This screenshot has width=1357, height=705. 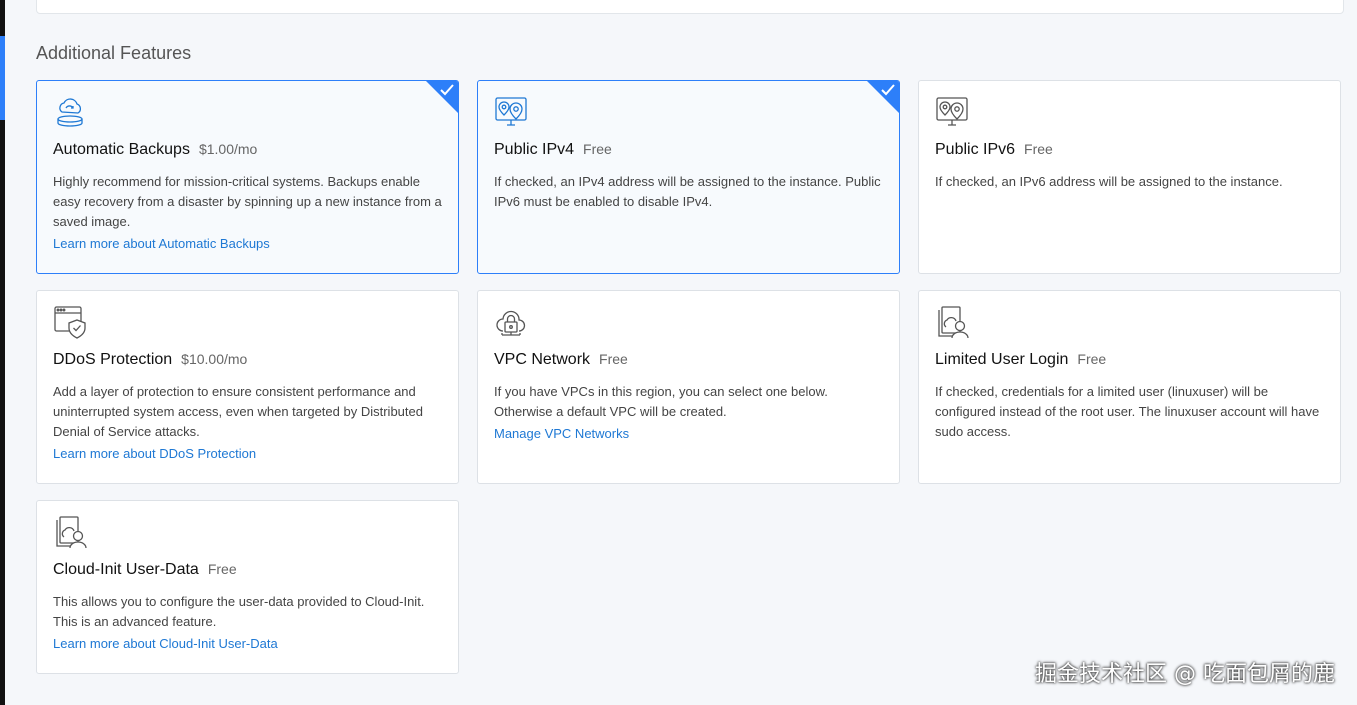 I want to click on manage-vpc-networks-link: Manage VPC Networks, so click(x=688, y=434).